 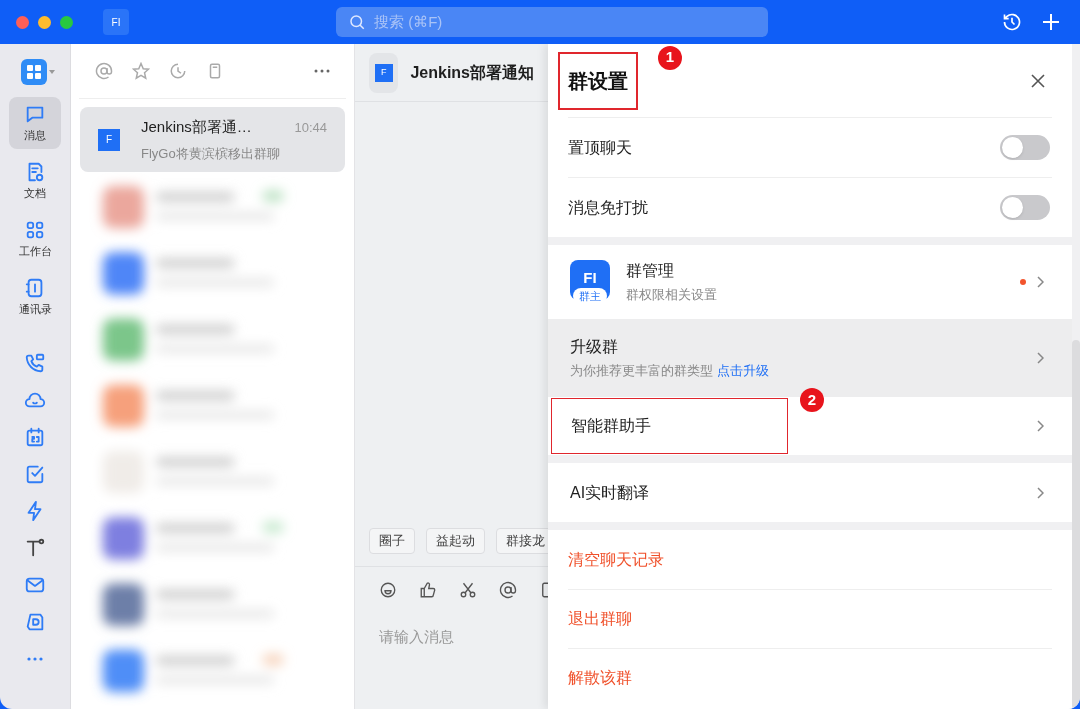 I want to click on setting-label: 消息免打扰, so click(x=608, y=207).